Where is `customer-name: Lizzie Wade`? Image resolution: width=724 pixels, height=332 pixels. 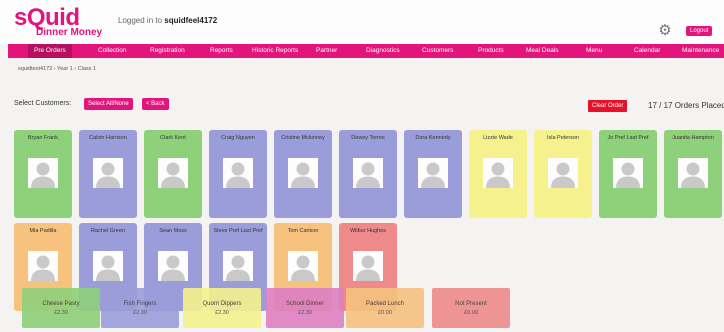
customer-name: Lizzie Wade is located at coordinates (498, 138).